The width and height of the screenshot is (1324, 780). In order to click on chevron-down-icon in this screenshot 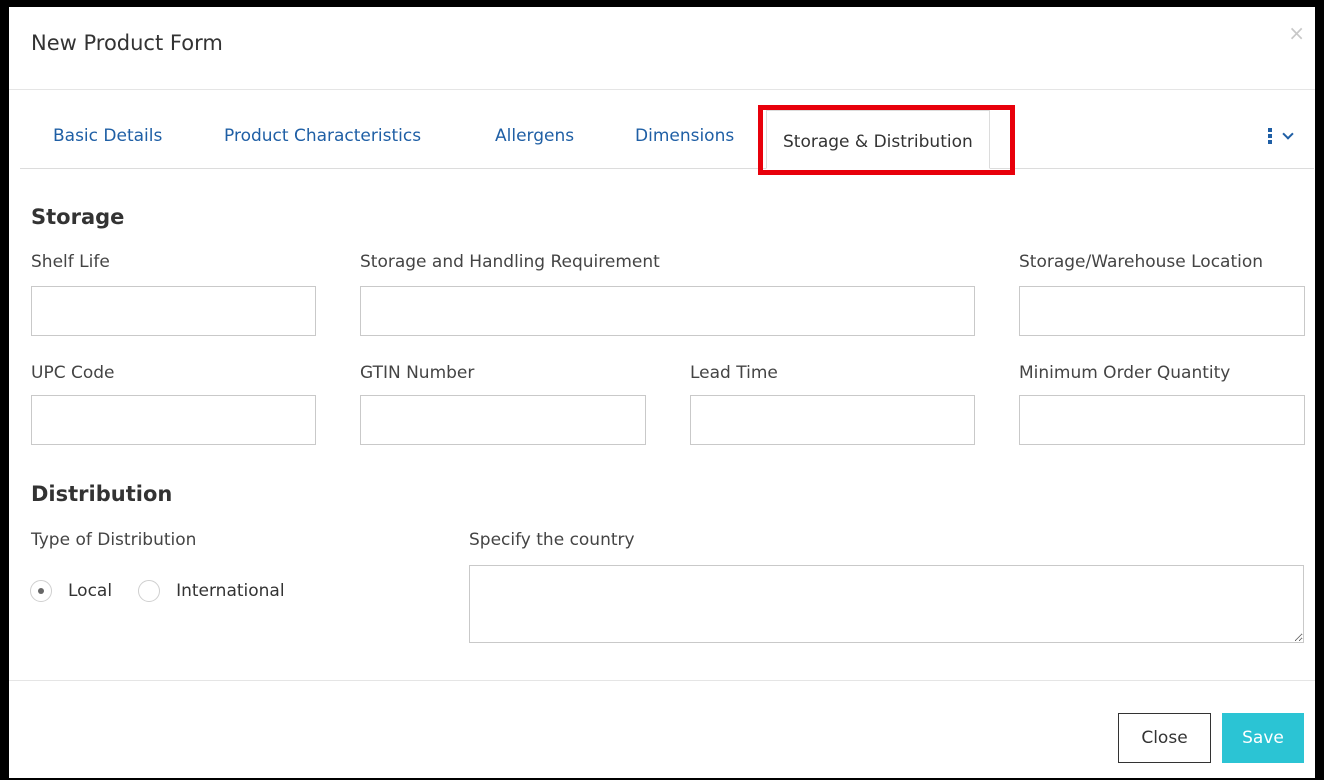, I will do `click(1288, 134)`.